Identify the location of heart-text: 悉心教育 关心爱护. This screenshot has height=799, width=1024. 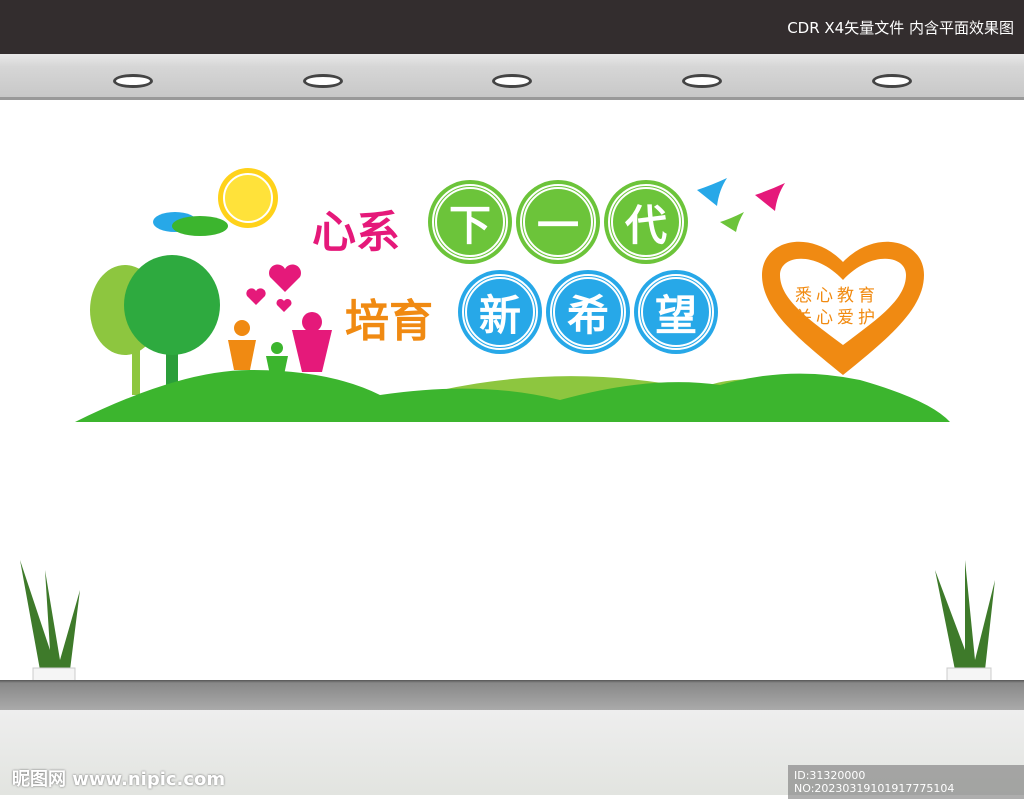
(837, 307).